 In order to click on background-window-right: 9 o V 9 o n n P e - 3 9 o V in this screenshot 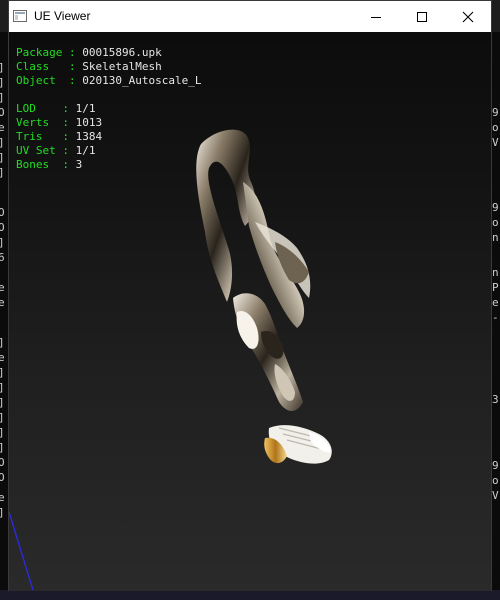, I will do `click(495, 316)`.